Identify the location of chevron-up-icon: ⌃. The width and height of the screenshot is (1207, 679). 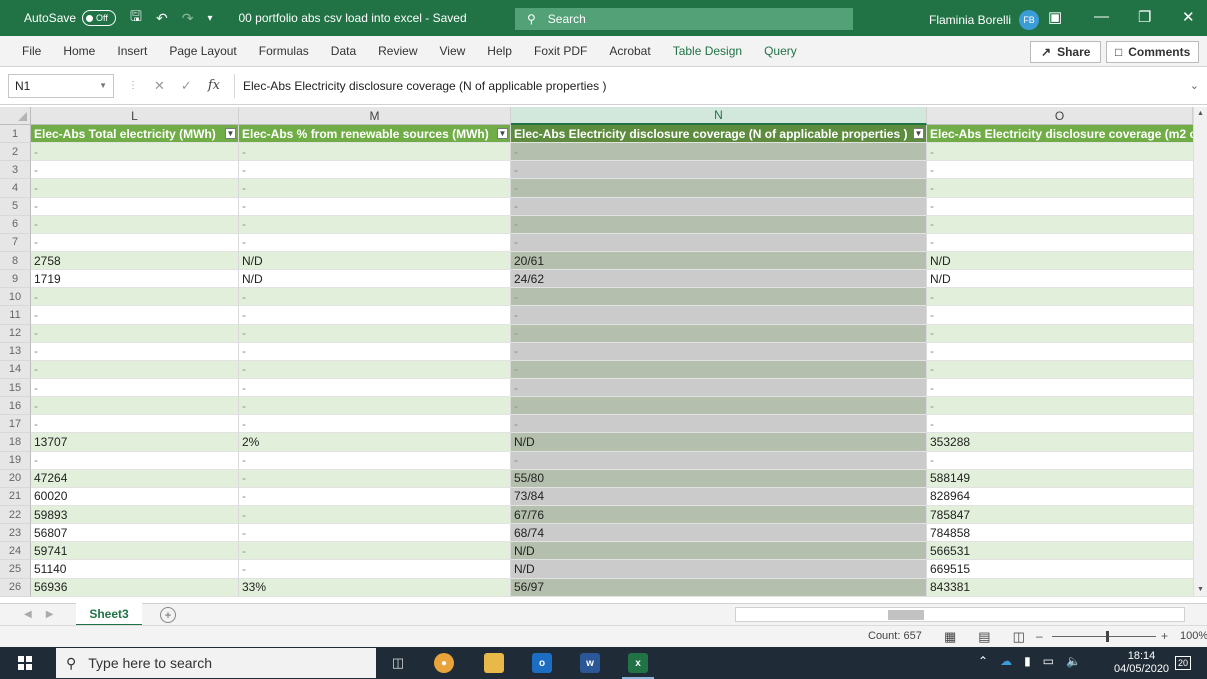
(983, 661).